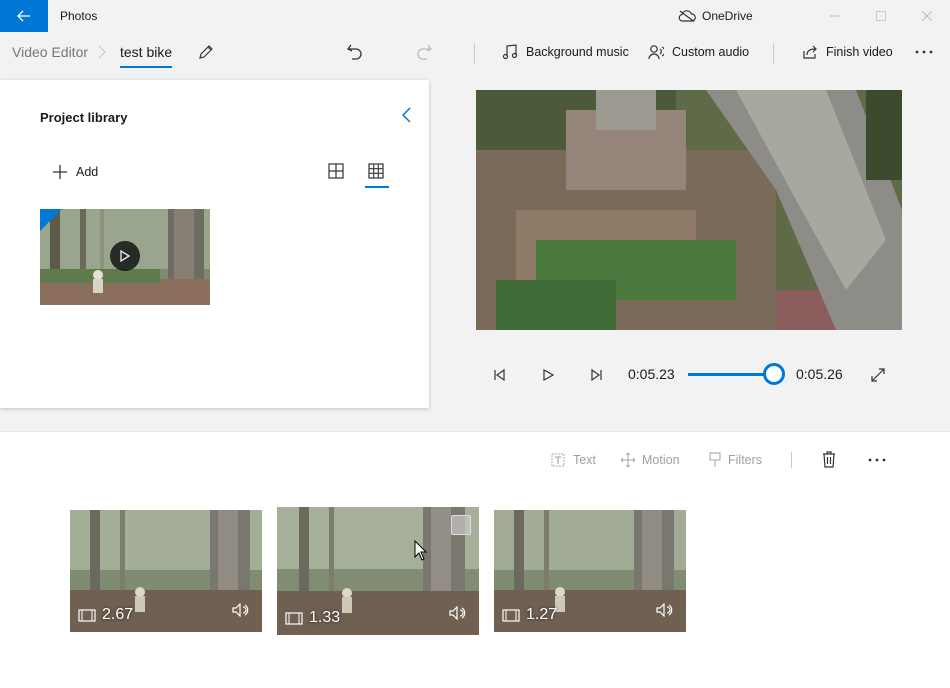  I want to click on minimize-icon, so click(835, 16).